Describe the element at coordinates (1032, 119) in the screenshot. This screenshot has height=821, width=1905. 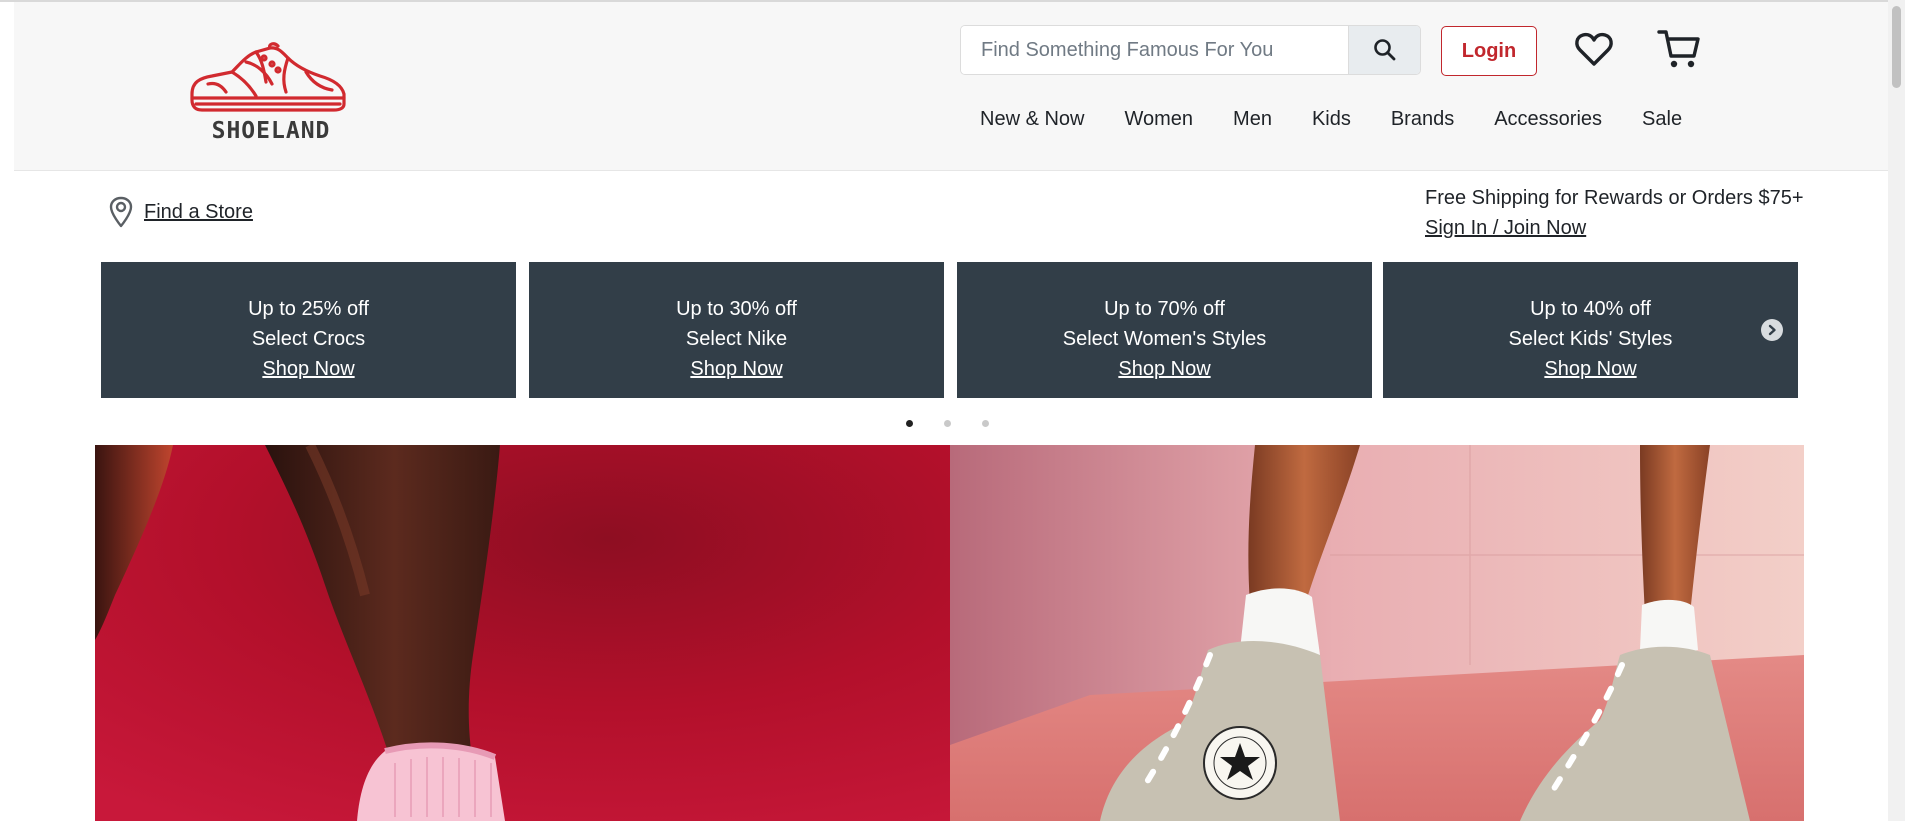
I see `nav-item-new-and-now: New & Now` at that location.